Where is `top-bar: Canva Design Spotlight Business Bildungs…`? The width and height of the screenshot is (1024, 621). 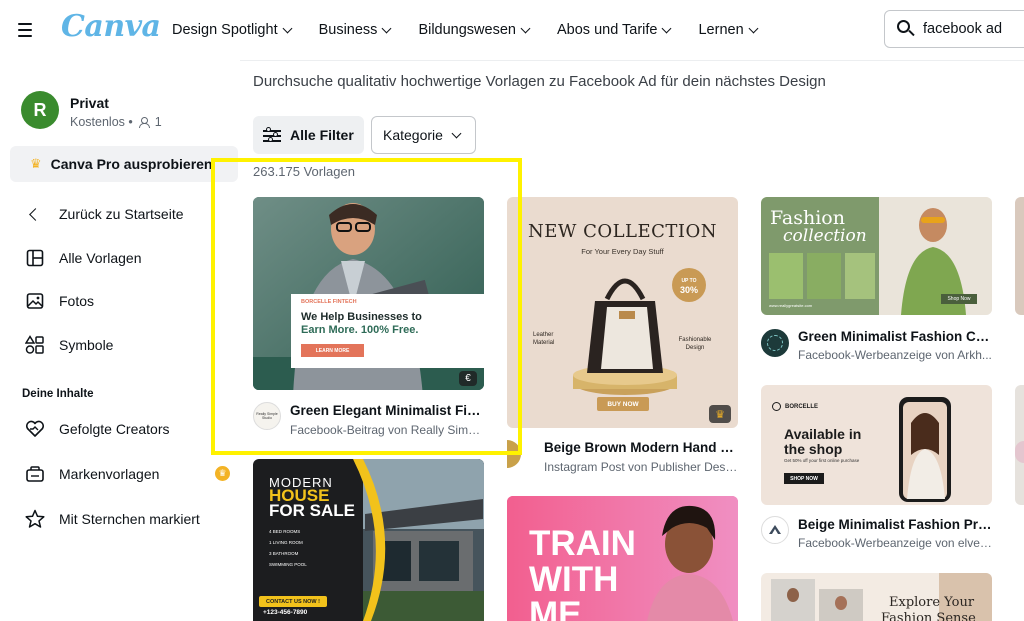 top-bar: Canva Design Spotlight Business Bildungs… is located at coordinates (512, 30).